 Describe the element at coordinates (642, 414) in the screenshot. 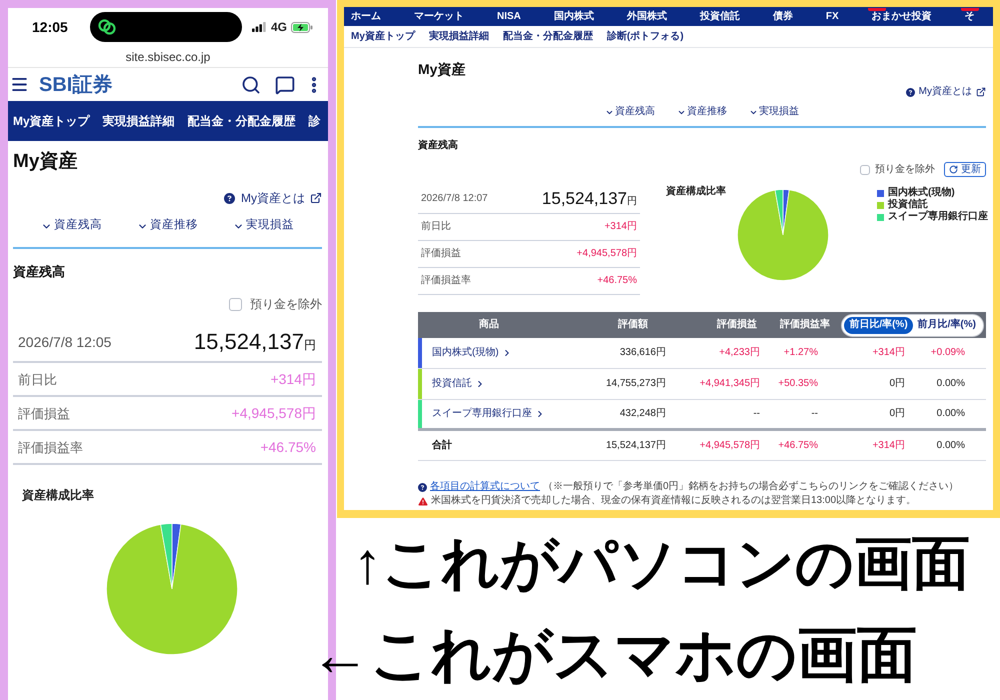

I see `table-cell-text: 432,248円` at that location.